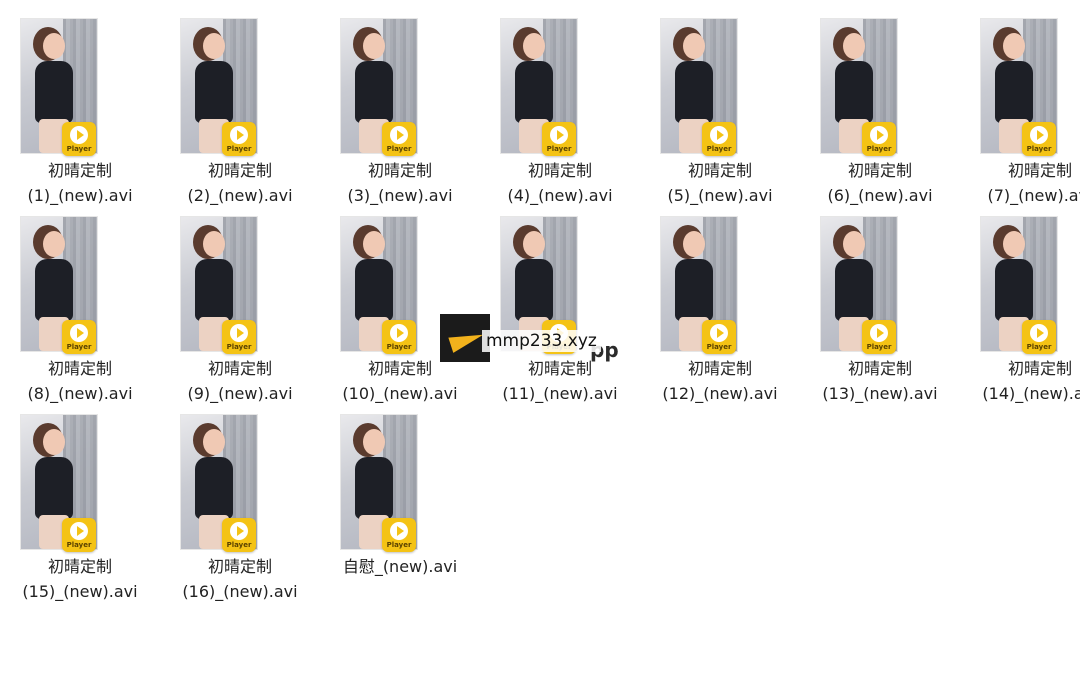 The image size is (1080, 678). What do you see at coordinates (560, 183) in the screenshot?
I see `file-name: 初晴定制 (4)_(new).avi` at bounding box center [560, 183].